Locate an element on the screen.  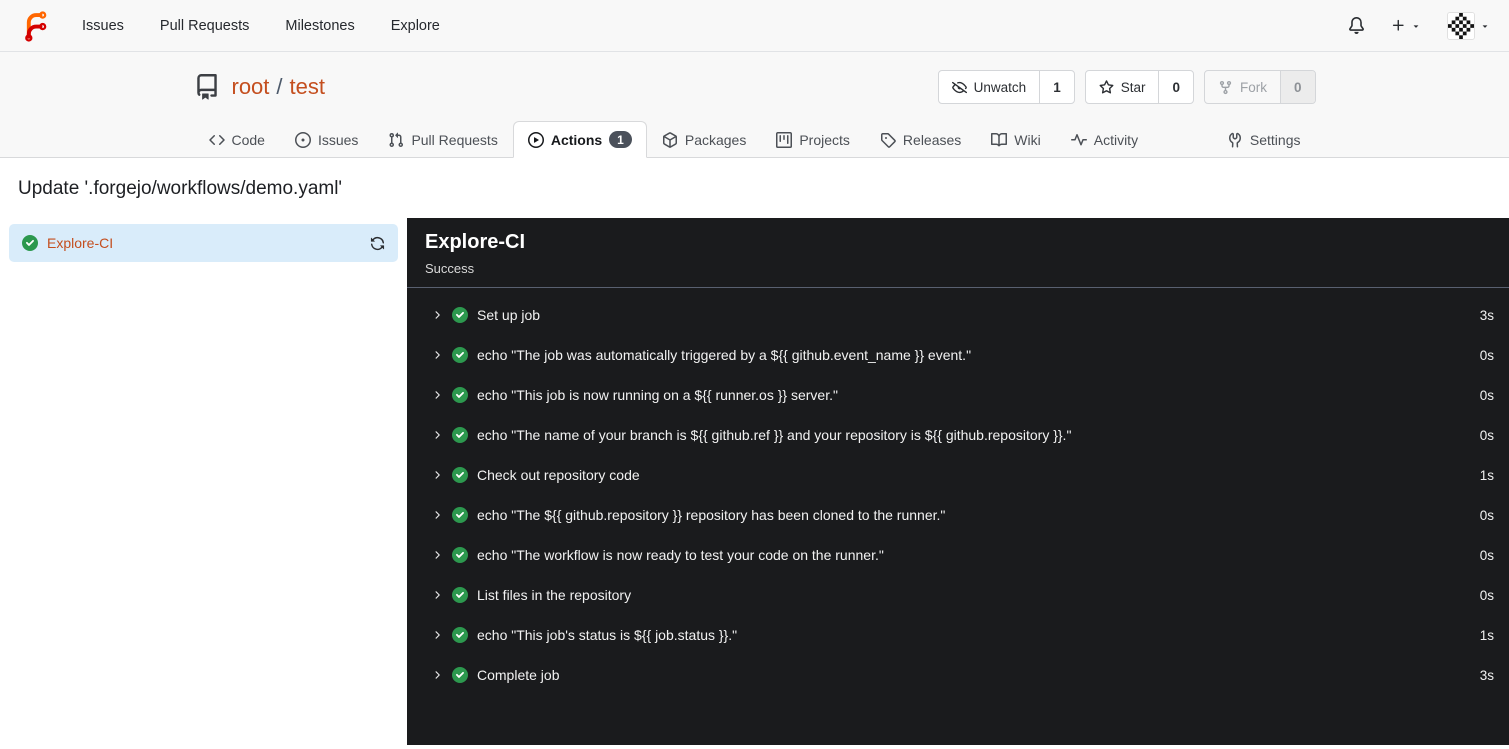
eye-closed-icon is located at coordinates (959, 87).